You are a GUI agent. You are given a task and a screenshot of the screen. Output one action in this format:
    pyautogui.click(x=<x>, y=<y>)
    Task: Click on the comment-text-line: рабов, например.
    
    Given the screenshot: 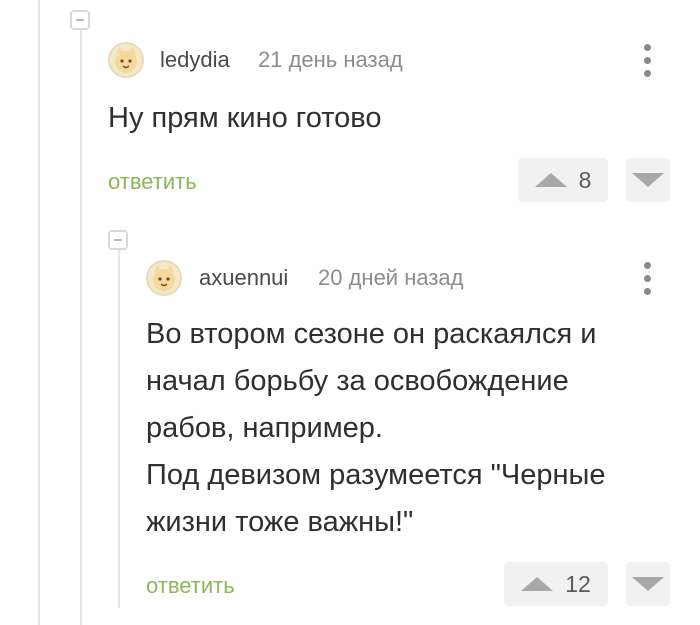 What is the action you would take?
    pyautogui.click(x=264, y=428)
    